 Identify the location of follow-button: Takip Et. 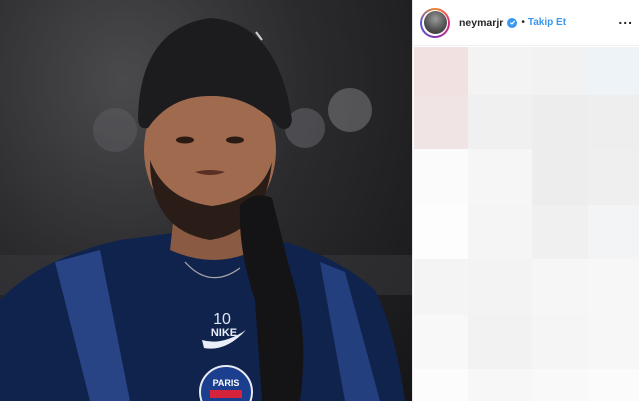
(547, 22).